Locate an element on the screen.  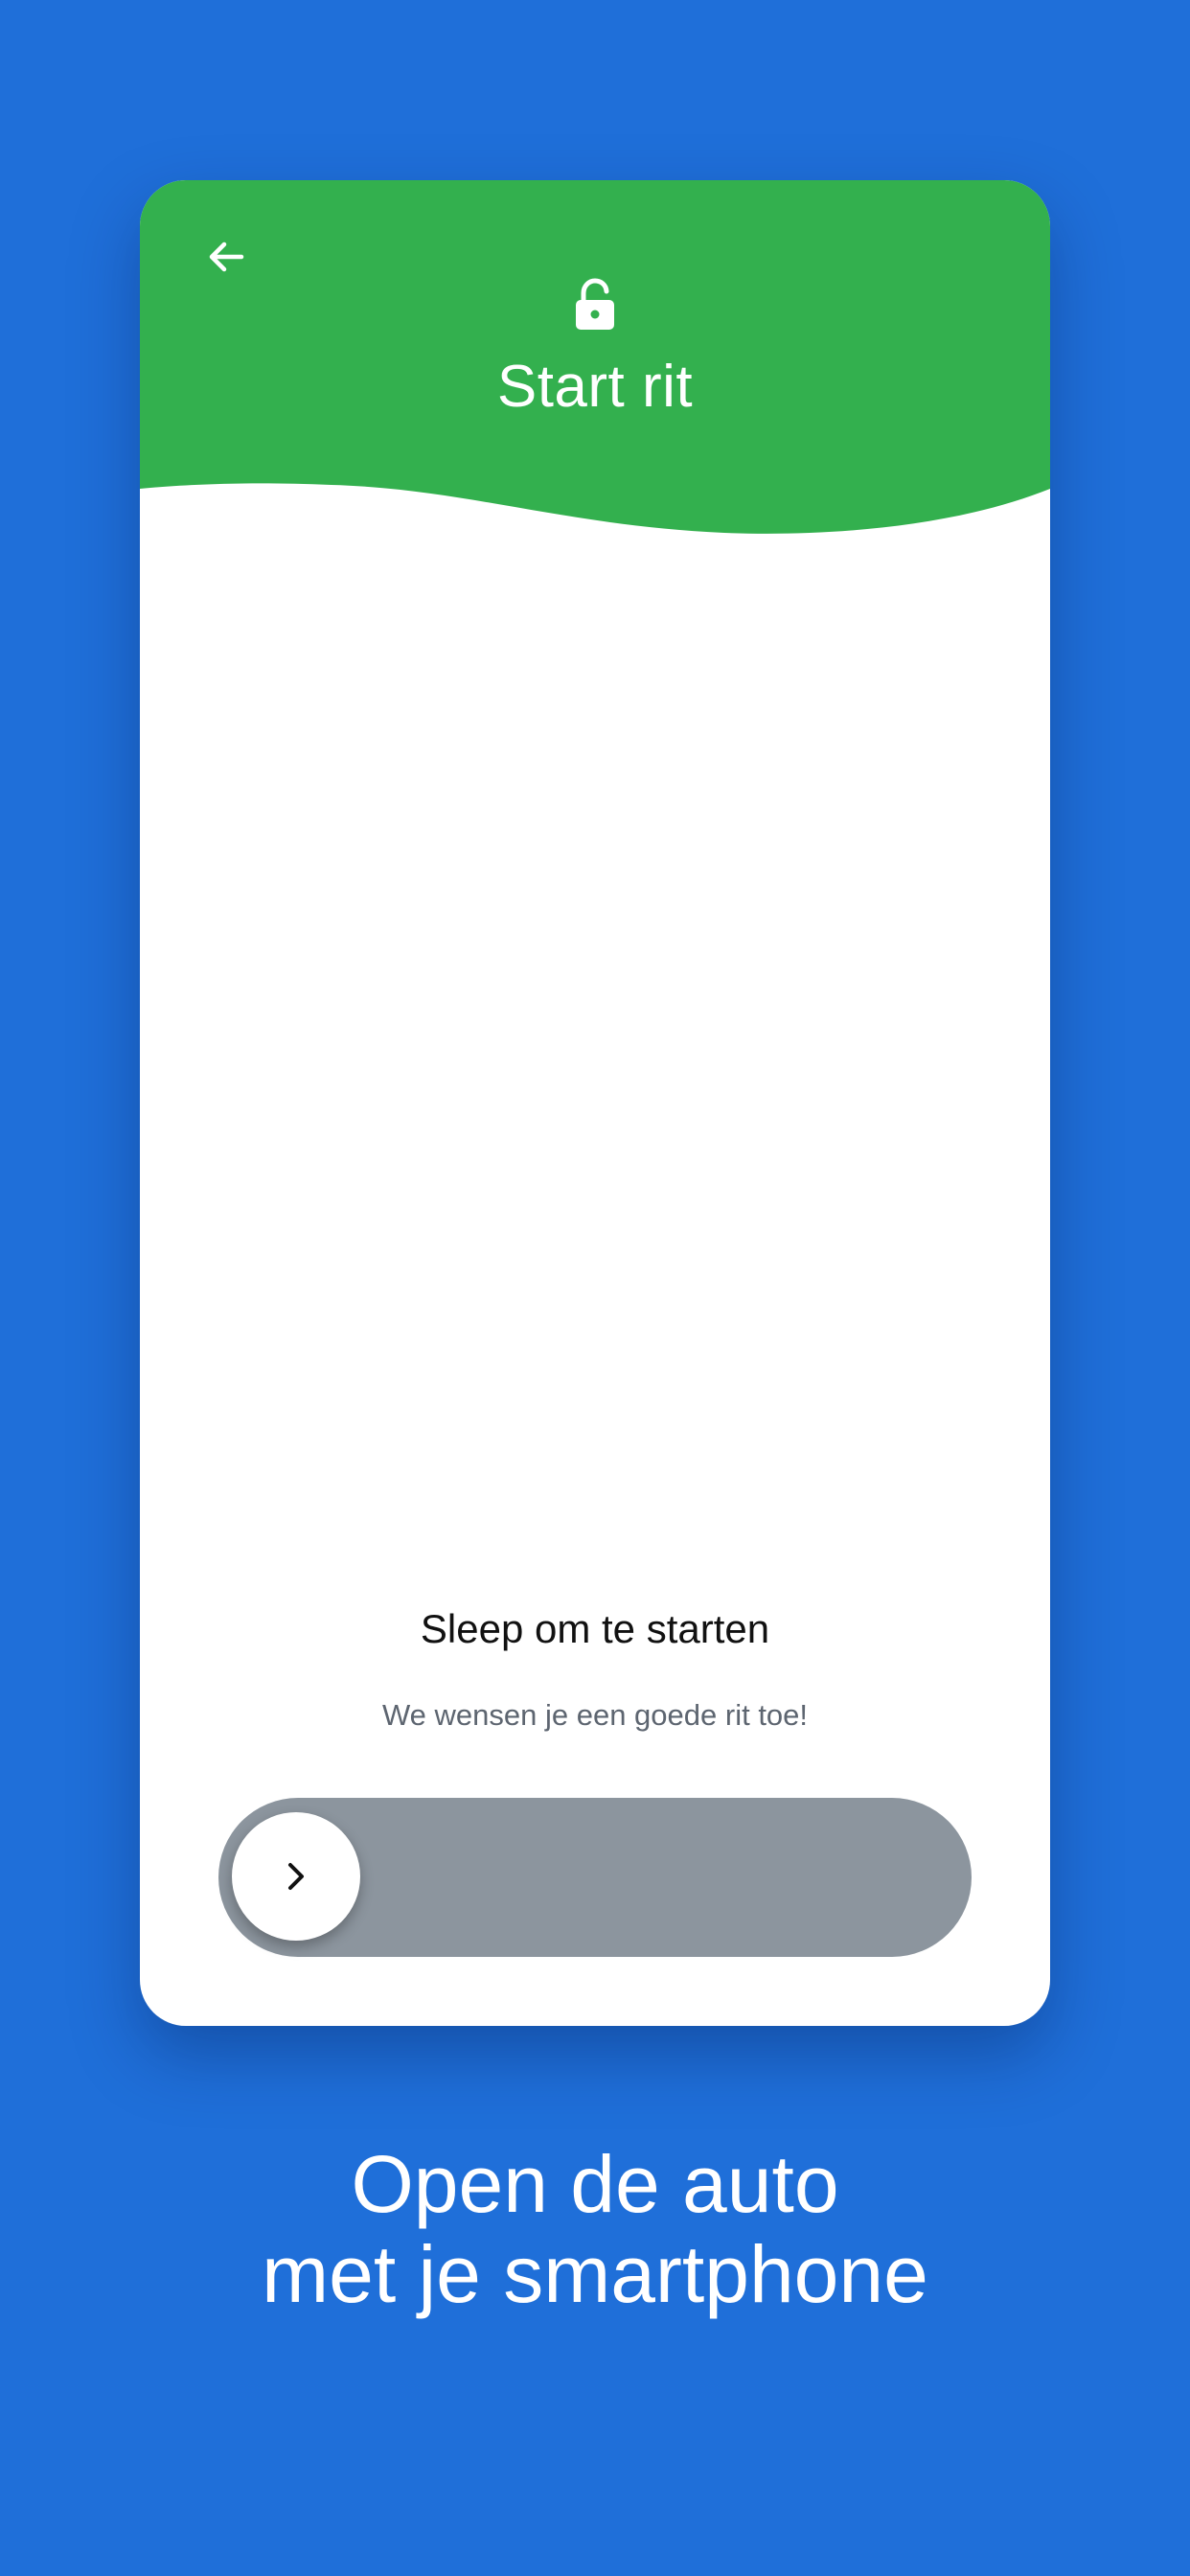
header: Start rit is located at coordinates (595, 362).